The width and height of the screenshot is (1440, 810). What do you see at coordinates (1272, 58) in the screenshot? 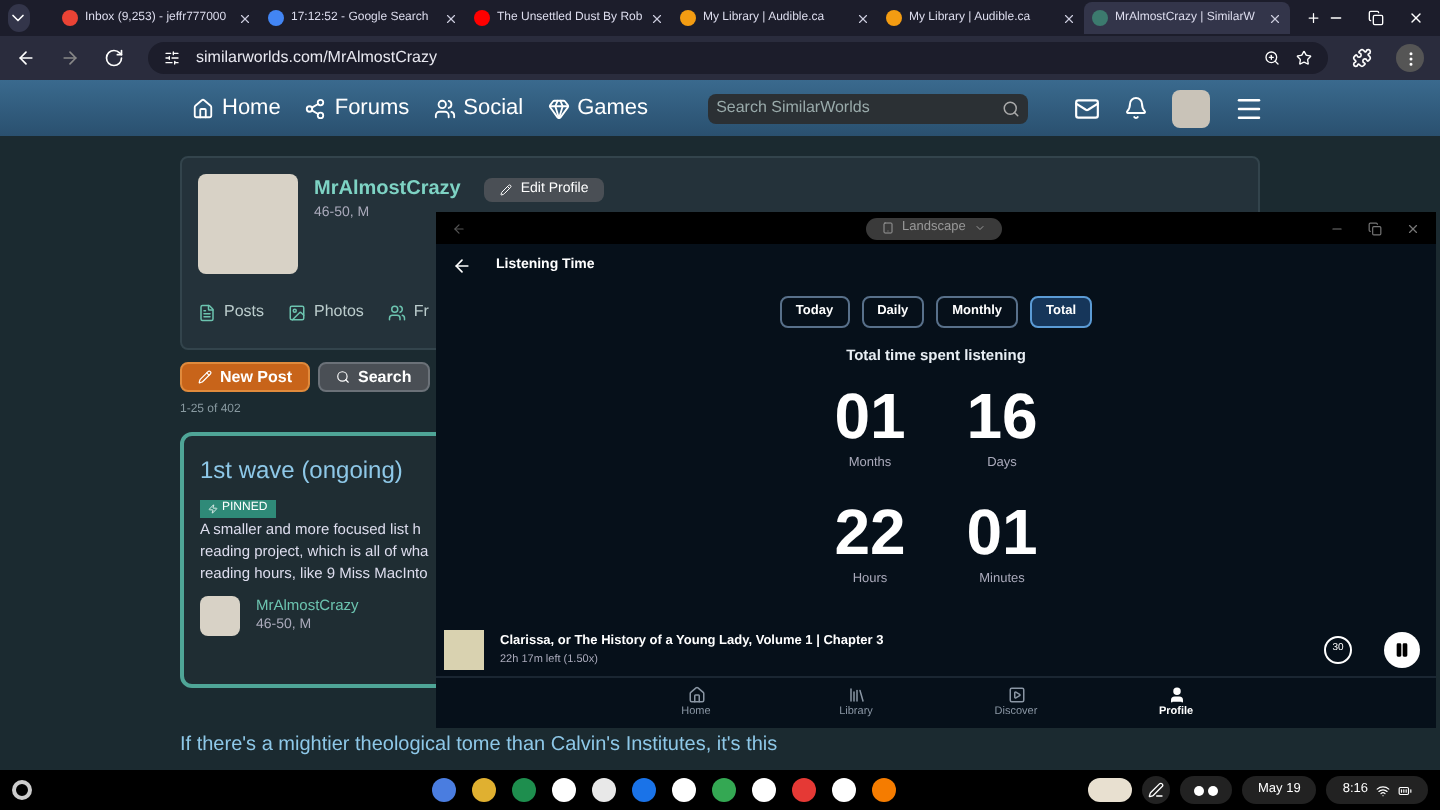
I see `zoom-icon` at bounding box center [1272, 58].